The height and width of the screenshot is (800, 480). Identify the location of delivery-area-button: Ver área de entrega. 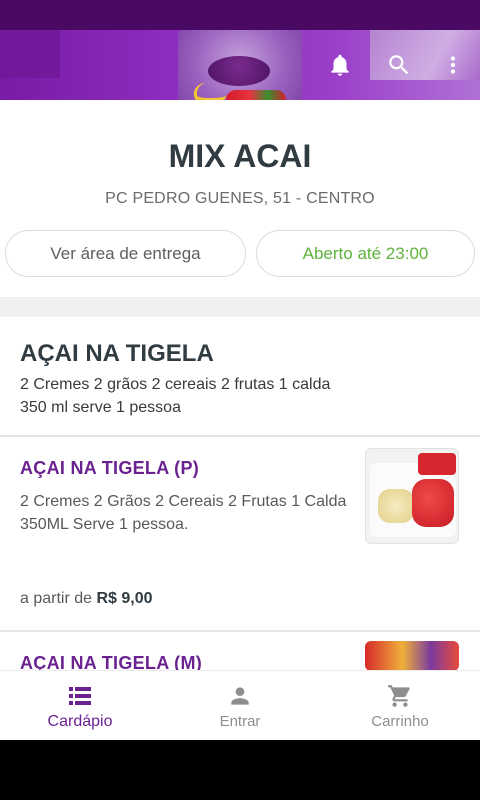
(125, 253).